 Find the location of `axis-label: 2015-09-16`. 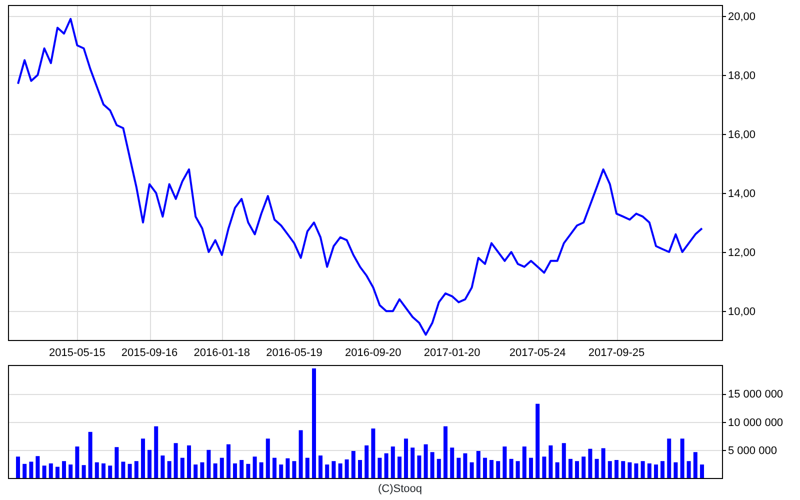

axis-label: 2015-09-16 is located at coordinates (149, 353).